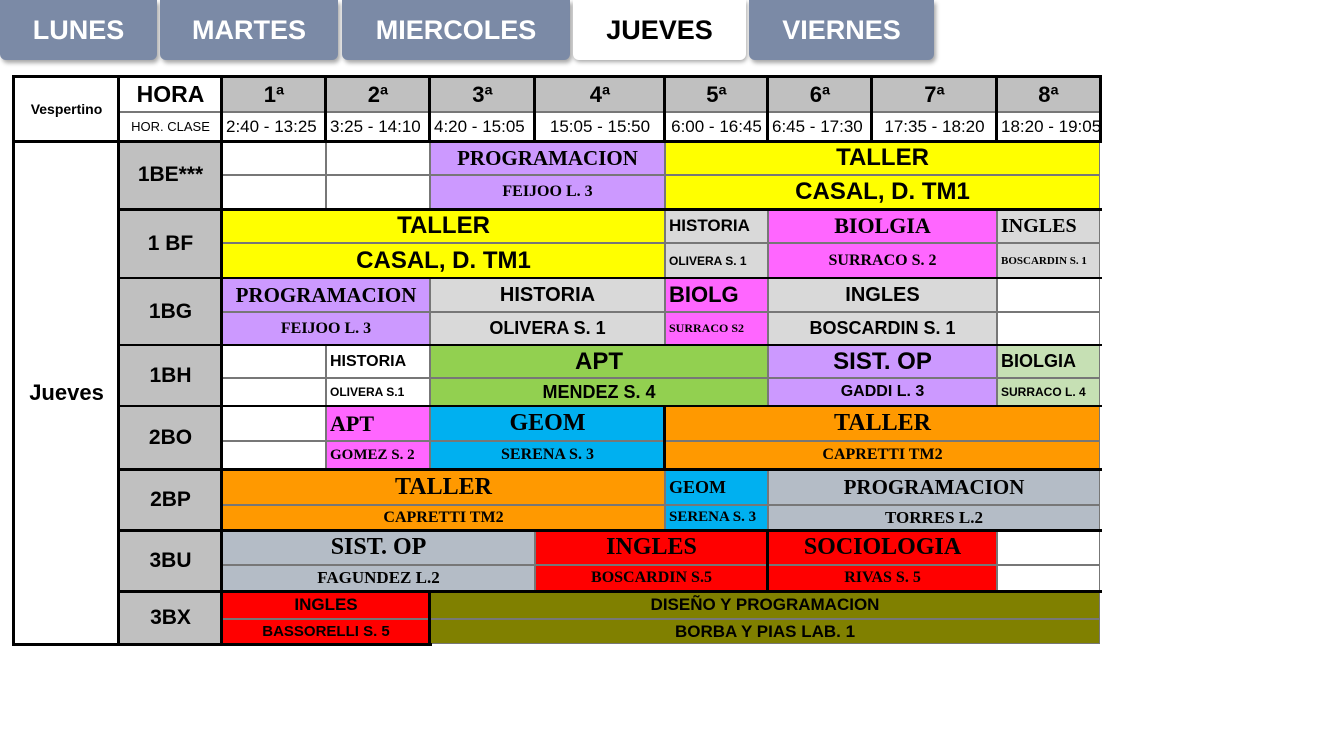 The width and height of the screenshot is (1334, 750). Describe the element at coordinates (378, 392) in the screenshot. I see `teacher-cell: OLIVERA S.1` at that location.